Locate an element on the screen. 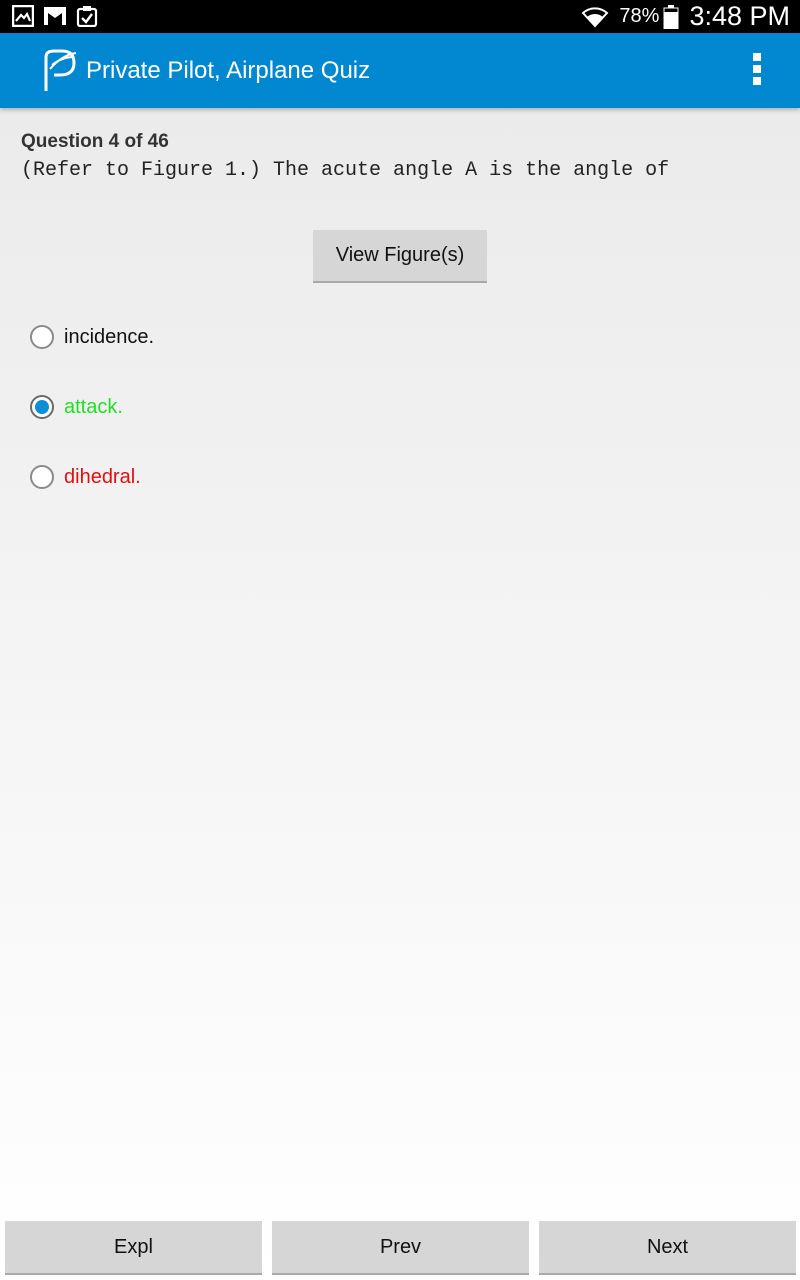 The image size is (800, 1280). answer-option-dihedral: dihedral. is located at coordinates (85, 477).